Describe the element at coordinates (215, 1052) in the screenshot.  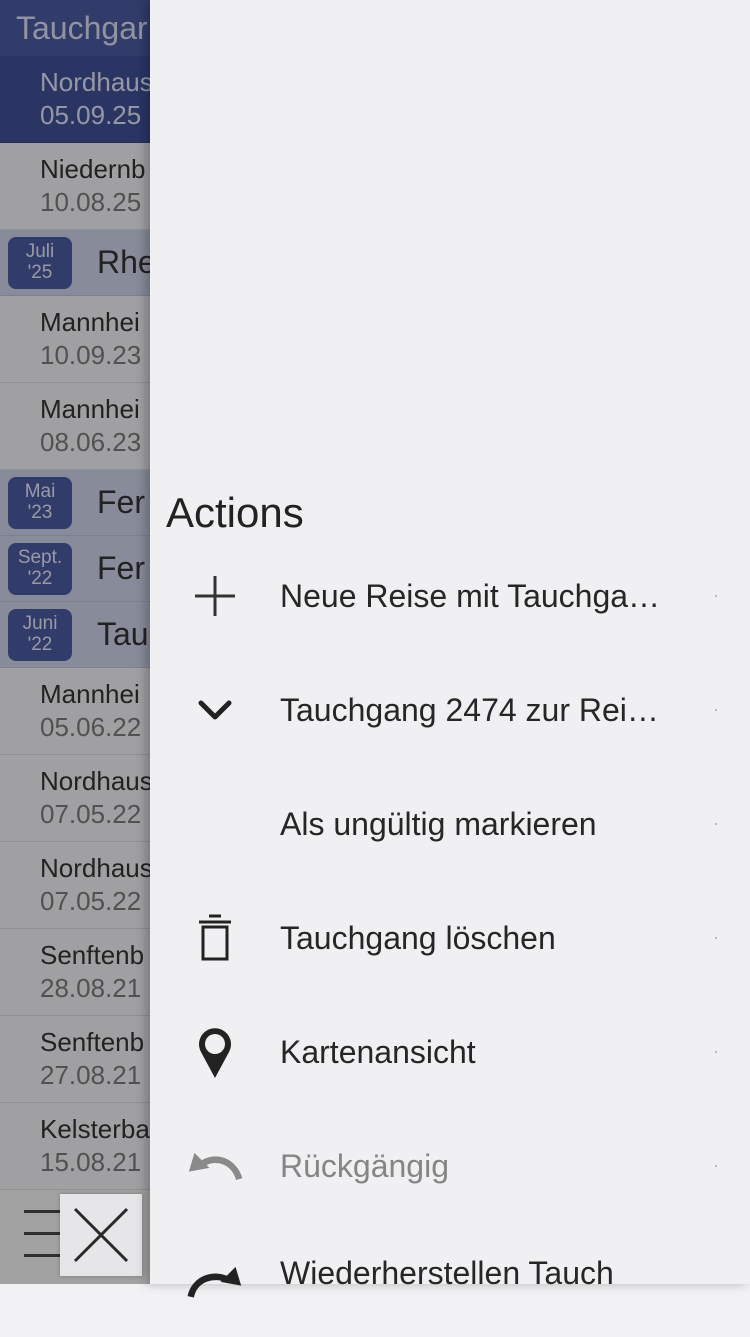
I see `map-pin-icon` at that location.